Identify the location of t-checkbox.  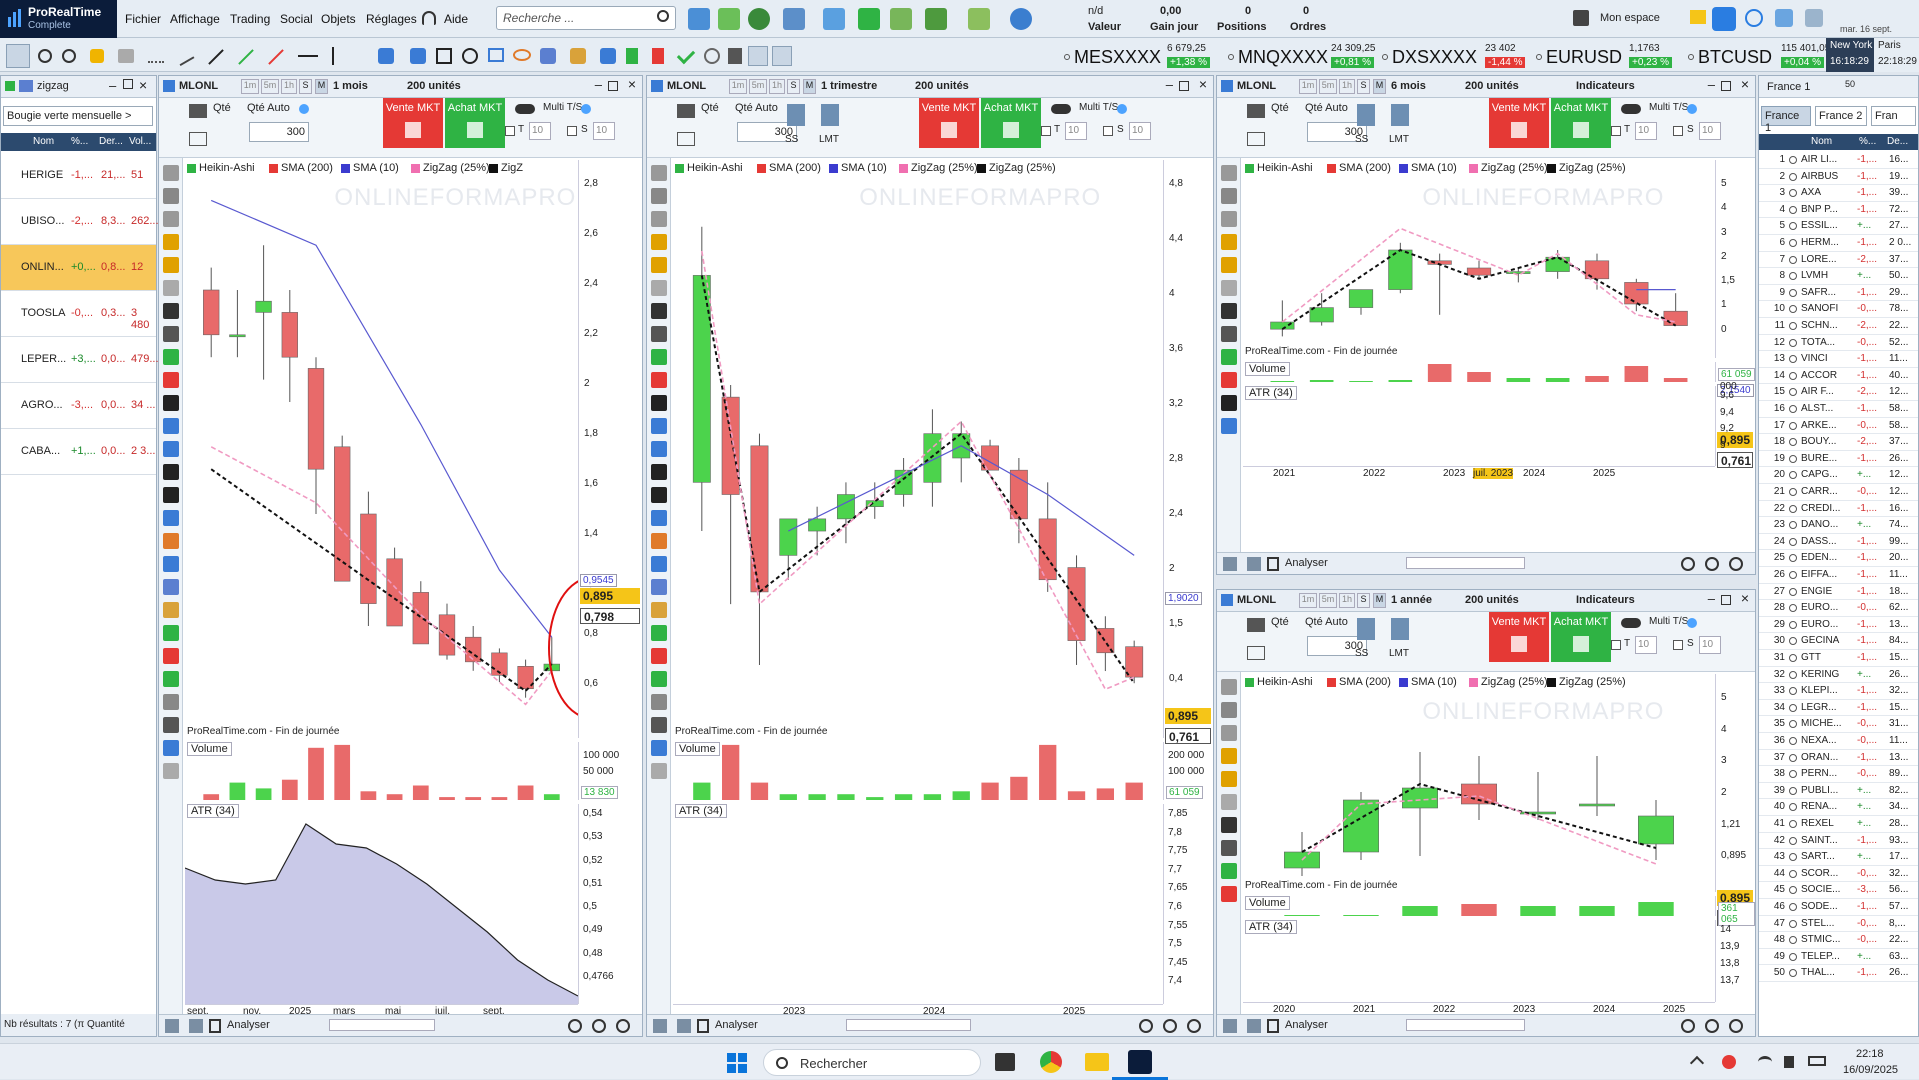
(1616, 131).